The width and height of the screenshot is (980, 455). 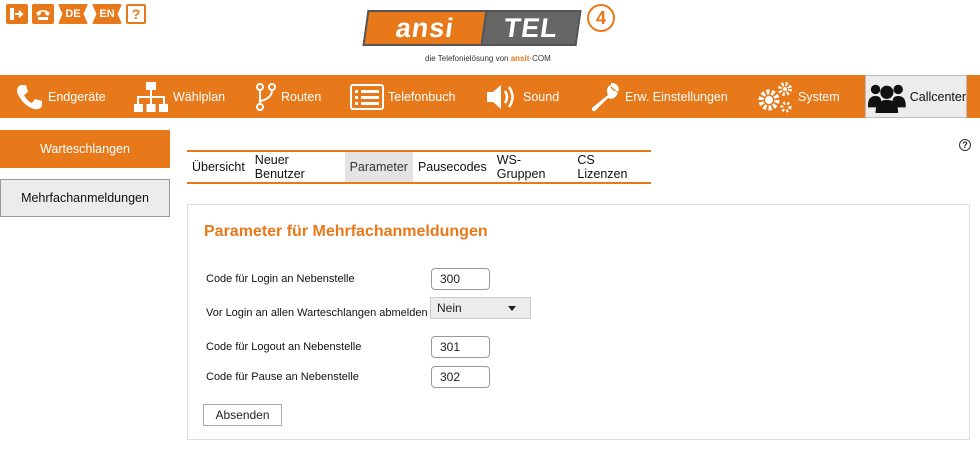 I want to click on users-icon, so click(x=887, y=98).